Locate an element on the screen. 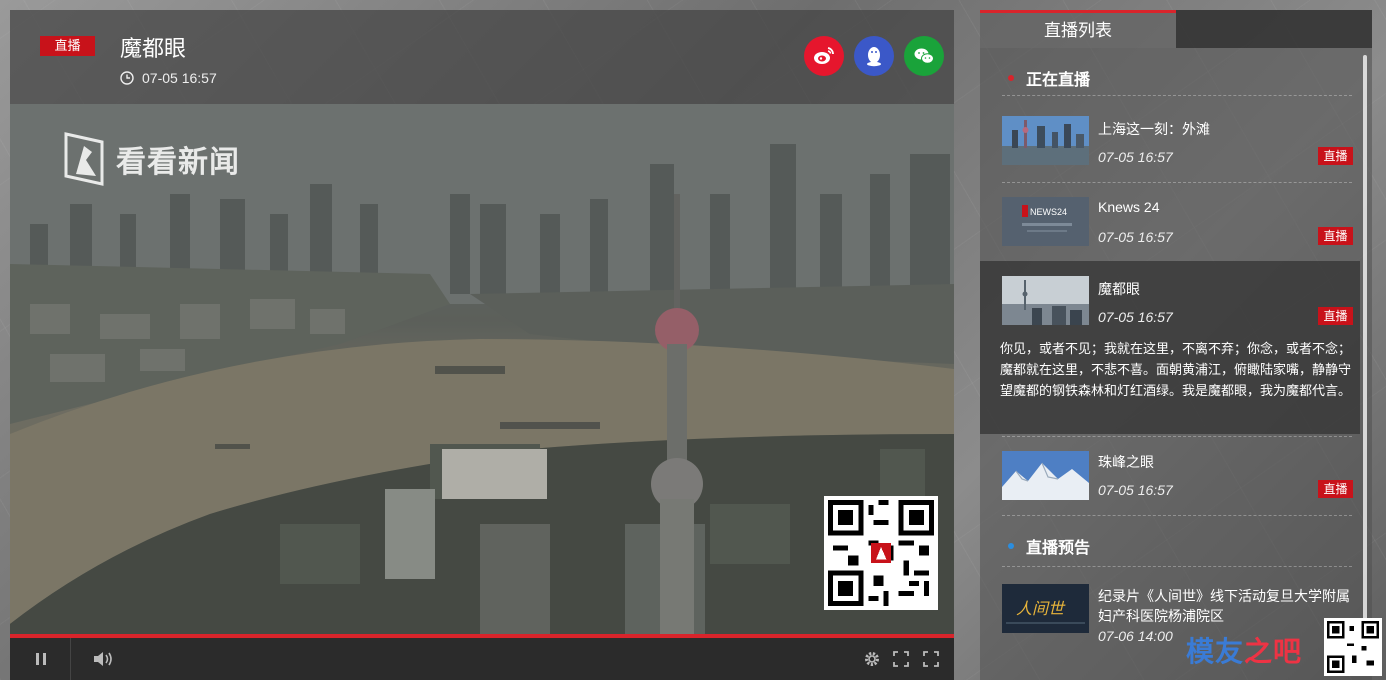  weibo-share-button is located at coordinates (824, 56).